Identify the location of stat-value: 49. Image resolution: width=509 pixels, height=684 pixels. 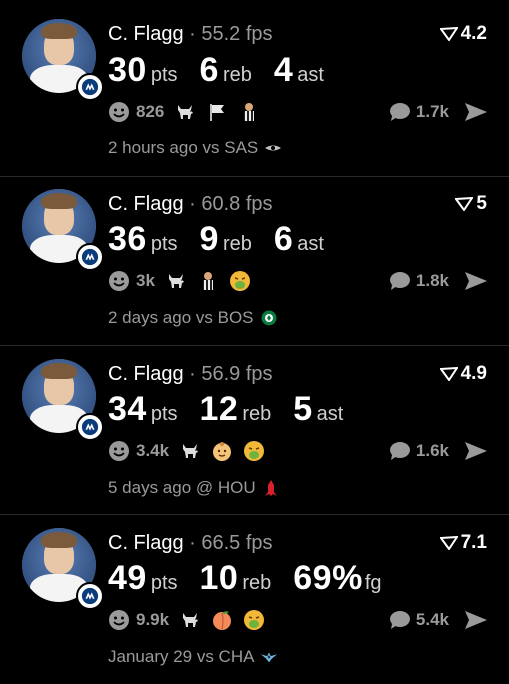
(127, 578).